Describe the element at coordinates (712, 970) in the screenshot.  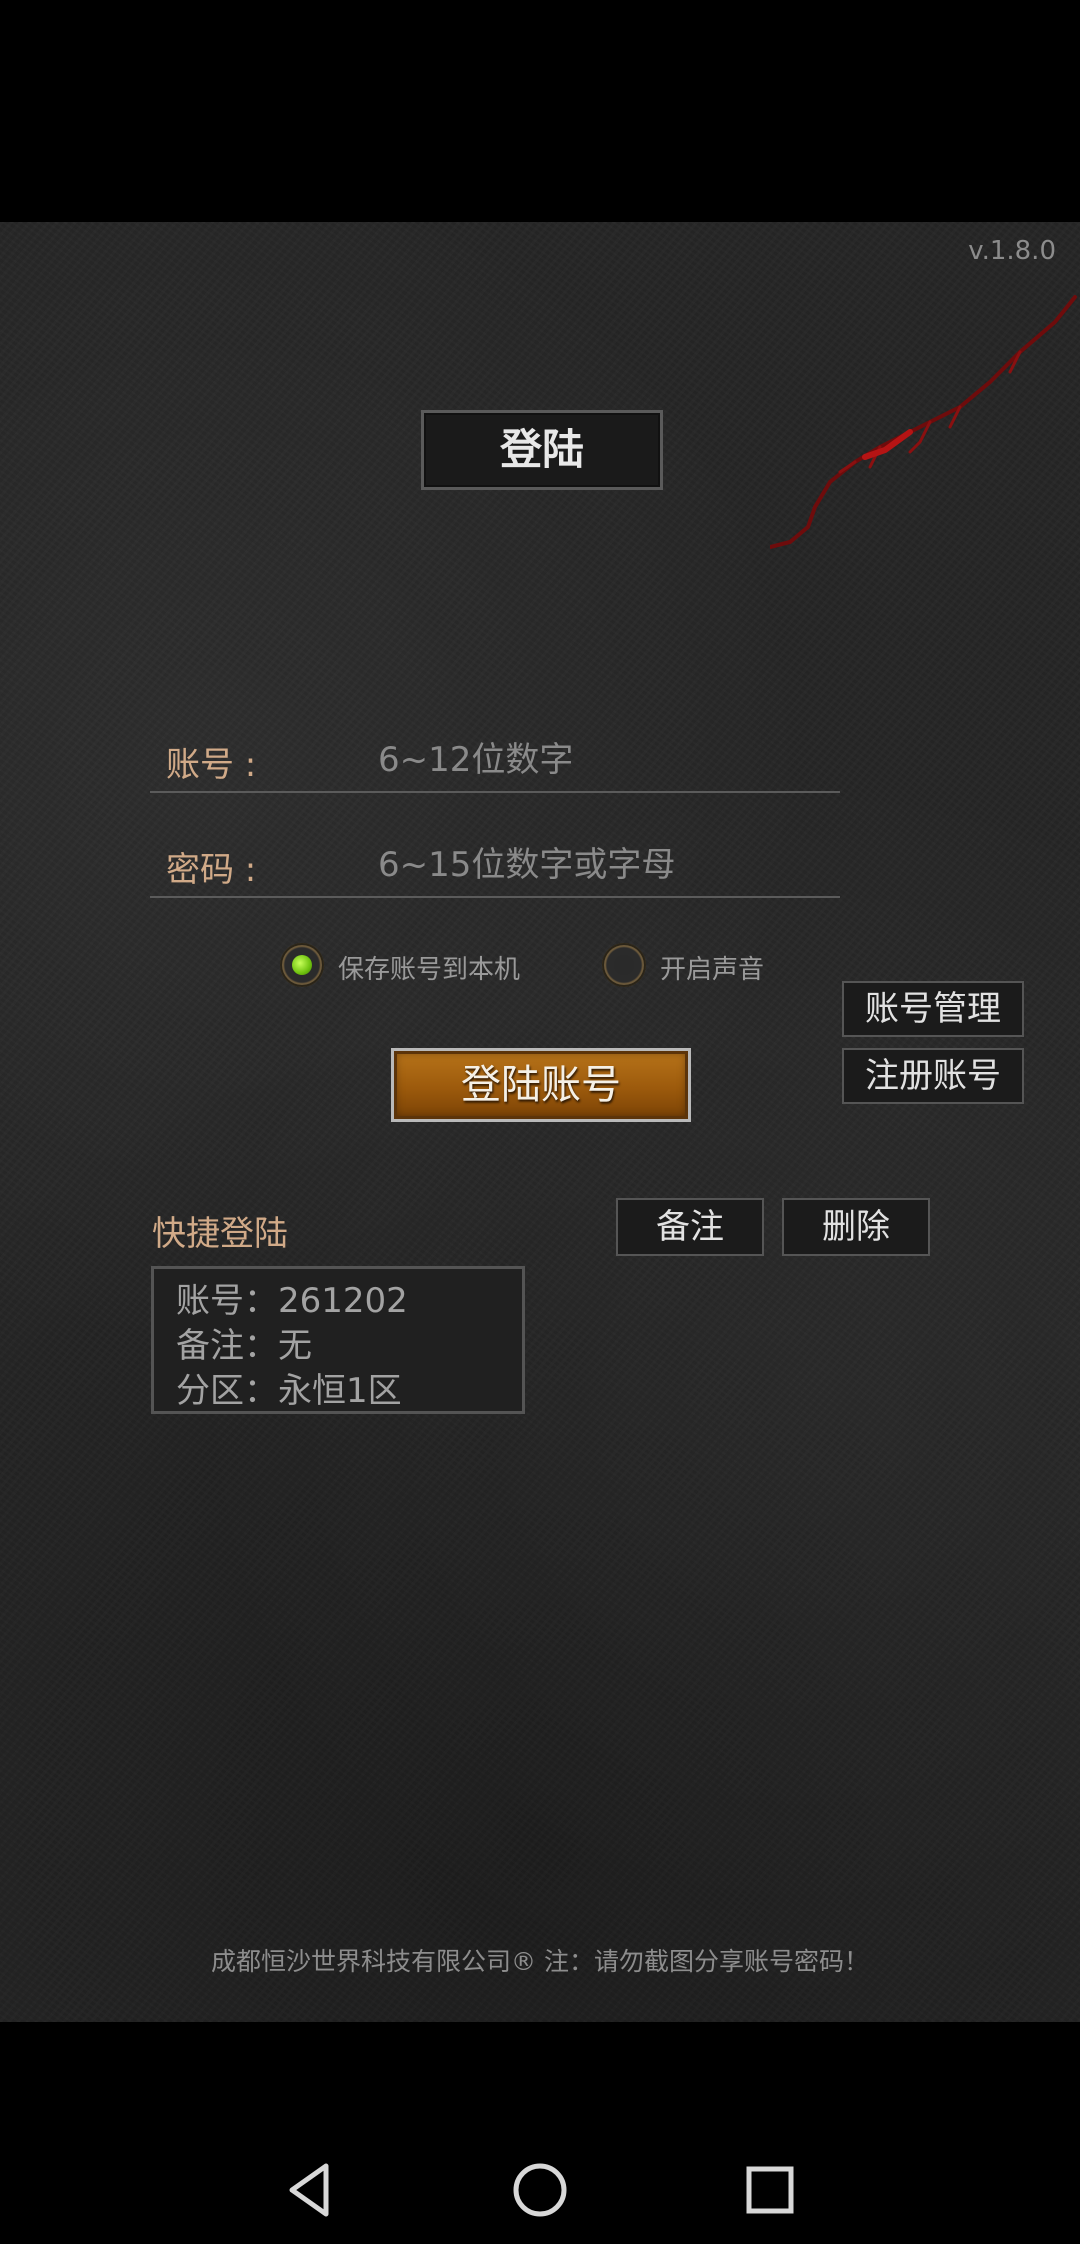
I see `sound-label: 开启声音` at that location.